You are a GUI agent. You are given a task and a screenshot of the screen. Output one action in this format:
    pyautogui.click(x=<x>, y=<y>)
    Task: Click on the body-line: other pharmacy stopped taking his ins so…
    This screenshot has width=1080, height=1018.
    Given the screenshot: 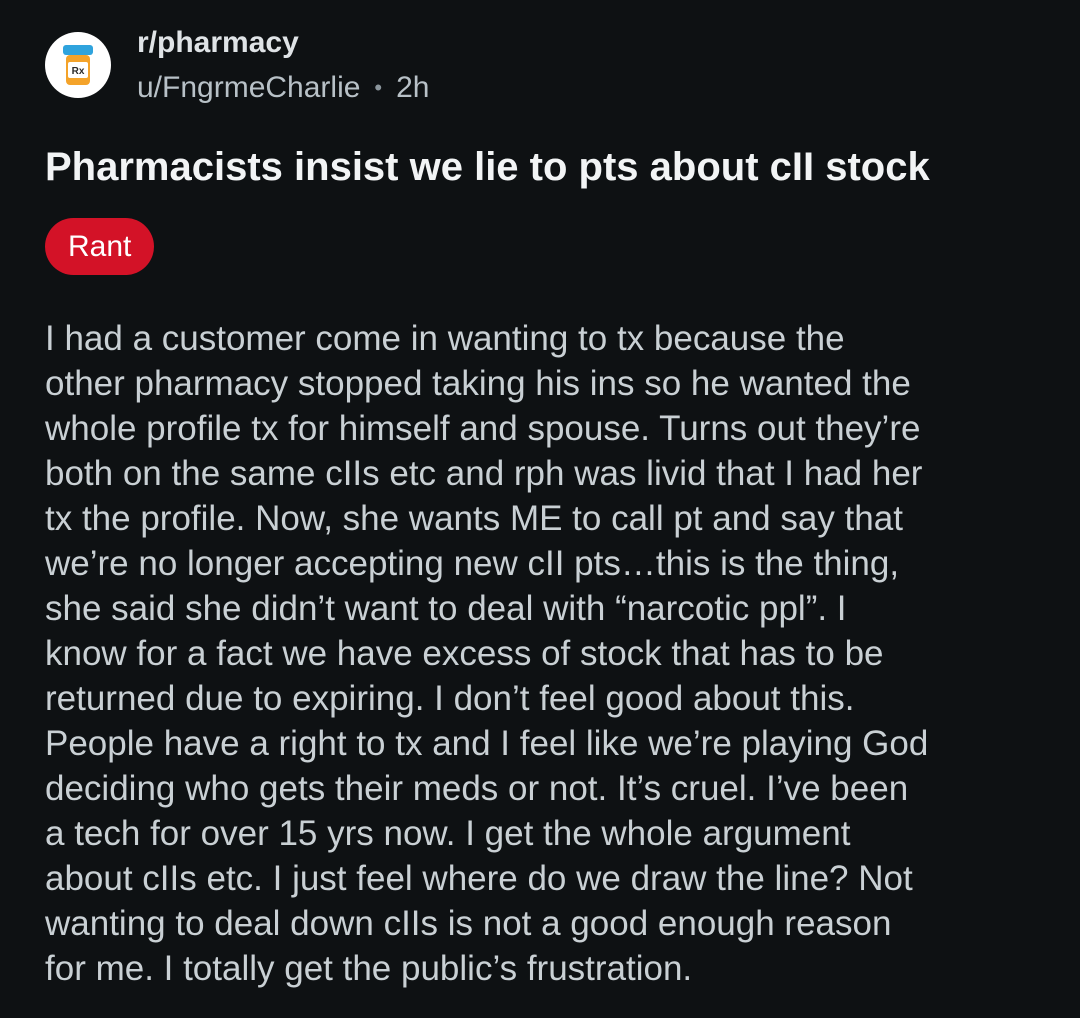 What is the action you would take?
    pyautogui.click(x=478, y=383)
    